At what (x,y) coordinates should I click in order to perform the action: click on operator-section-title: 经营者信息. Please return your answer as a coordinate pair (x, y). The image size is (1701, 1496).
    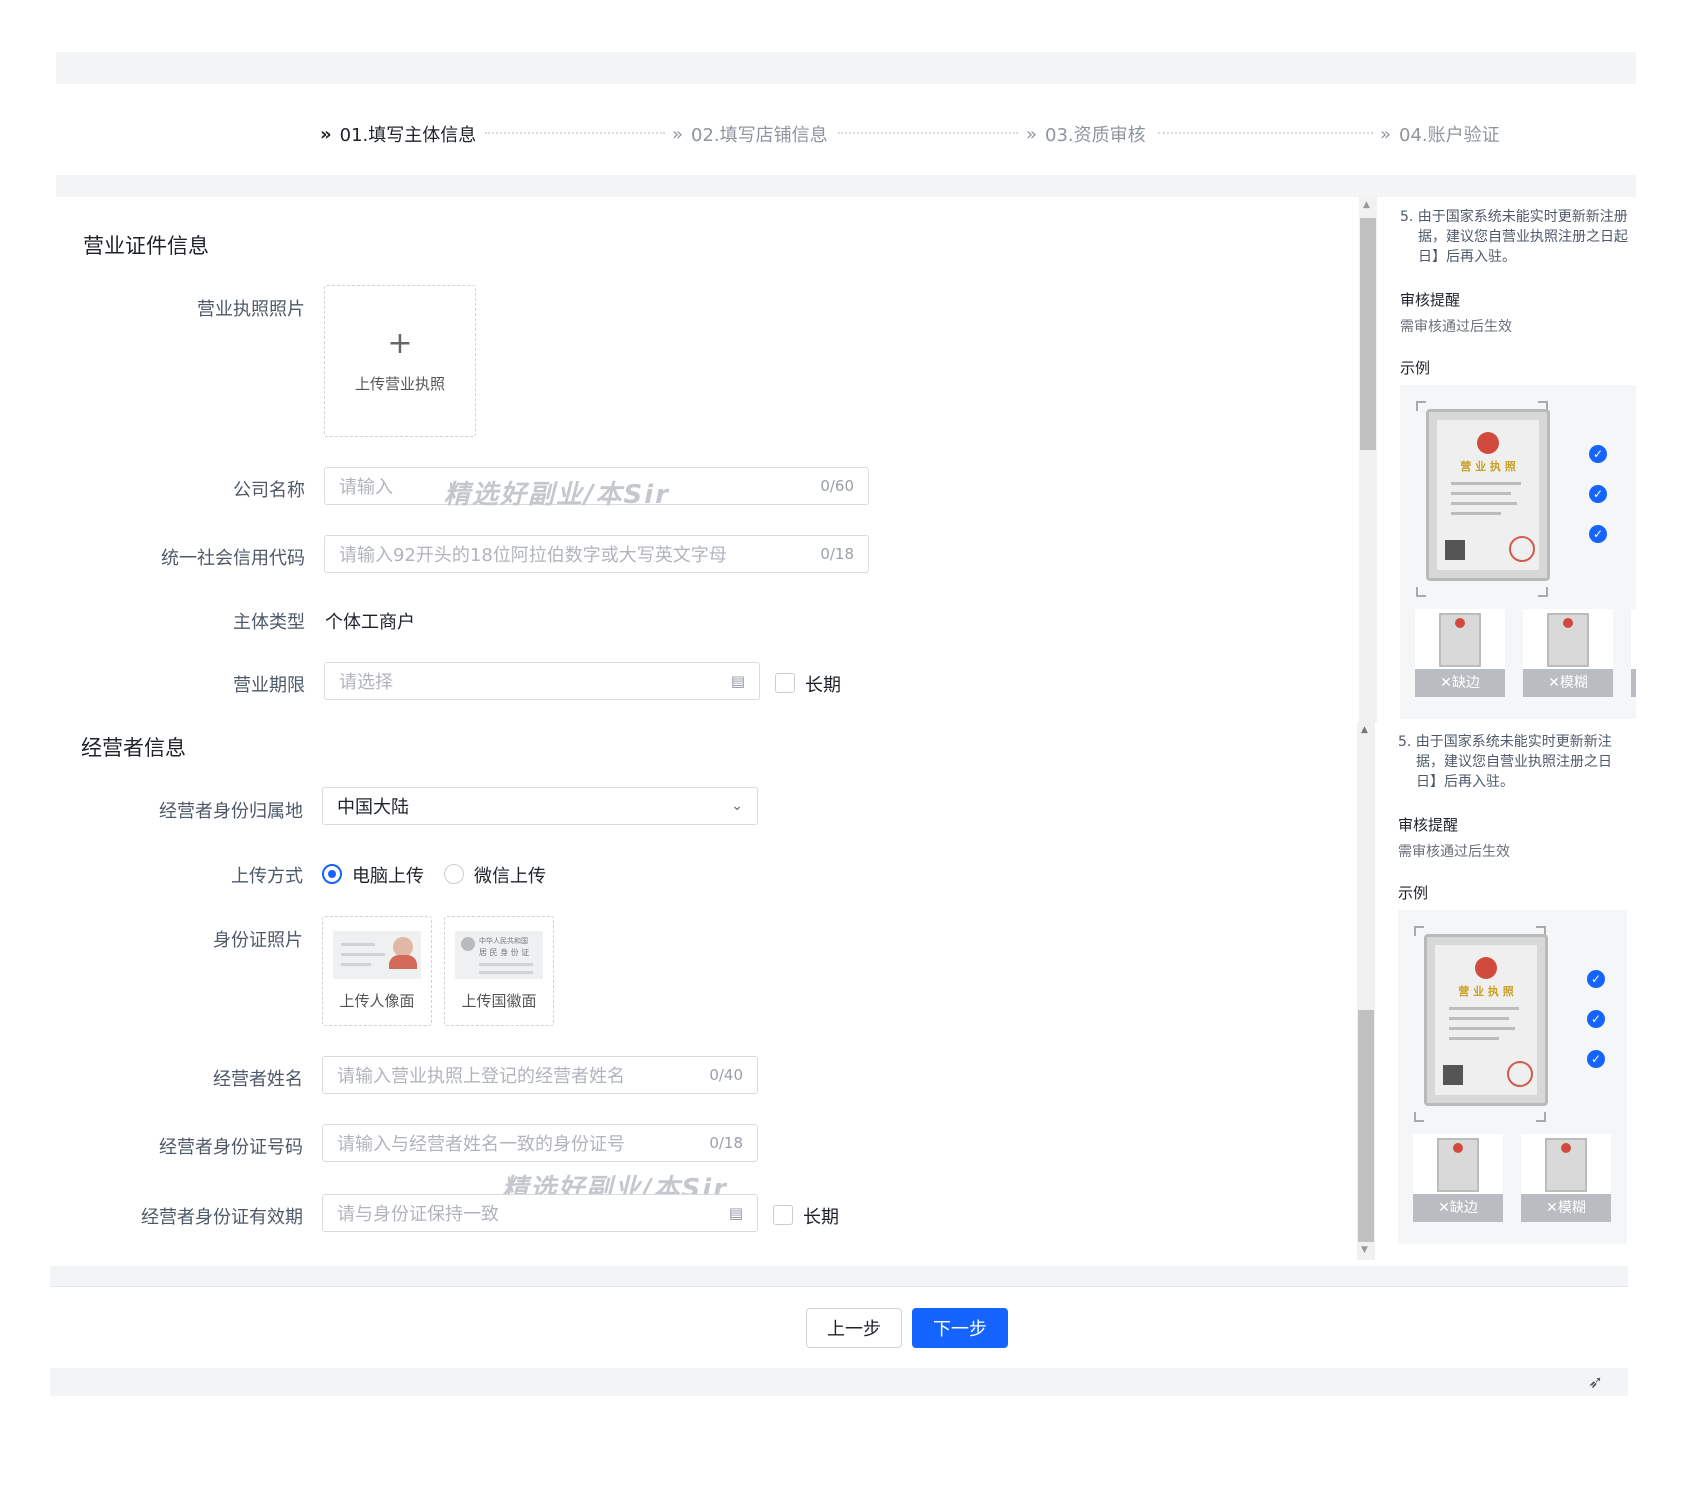
    Looking at the image, I should click on (133, 748).